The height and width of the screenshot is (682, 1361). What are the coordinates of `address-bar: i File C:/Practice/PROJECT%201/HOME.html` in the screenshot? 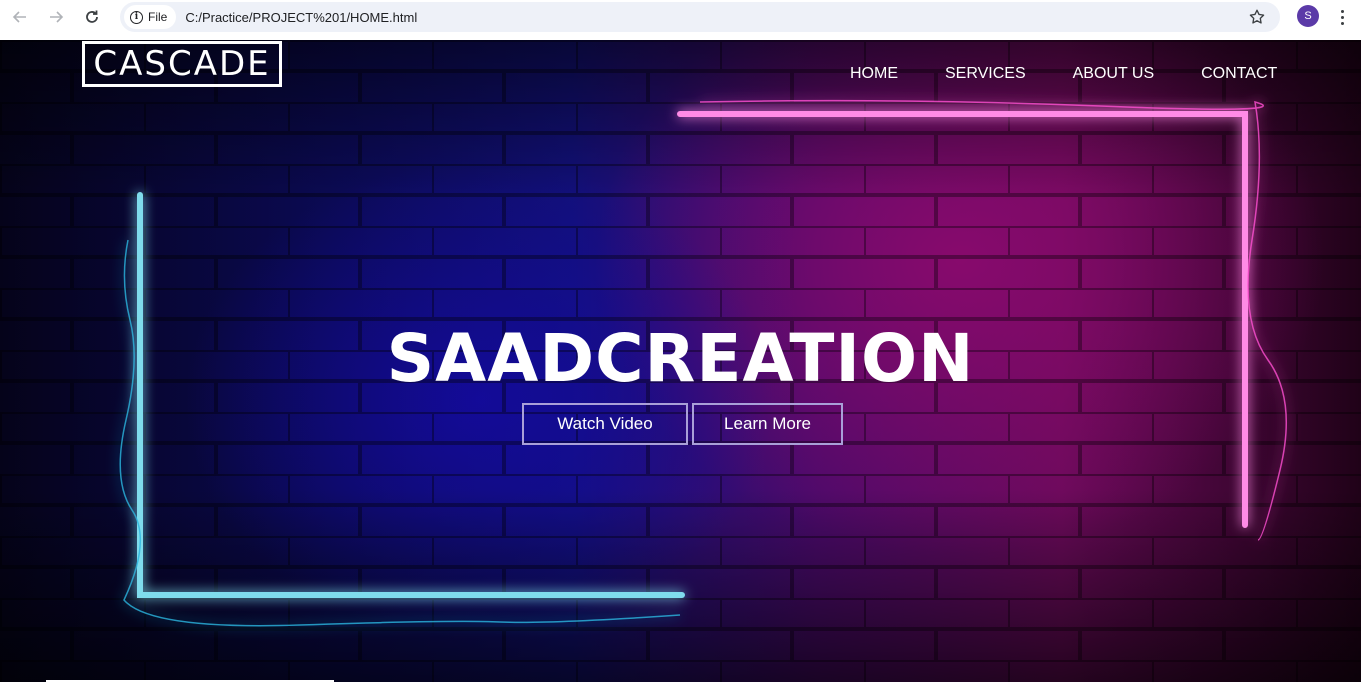 It's located at (700, 17).